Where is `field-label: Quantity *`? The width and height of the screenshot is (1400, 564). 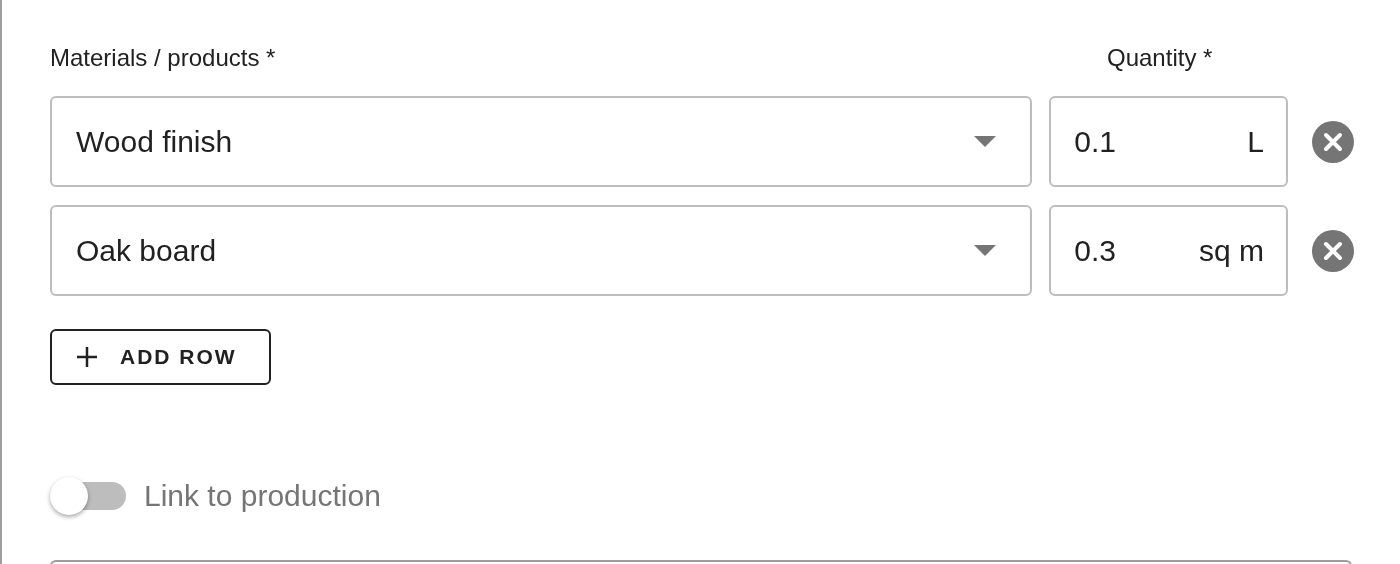 field-label: Quantity * is located at coordinates (1160, 58).